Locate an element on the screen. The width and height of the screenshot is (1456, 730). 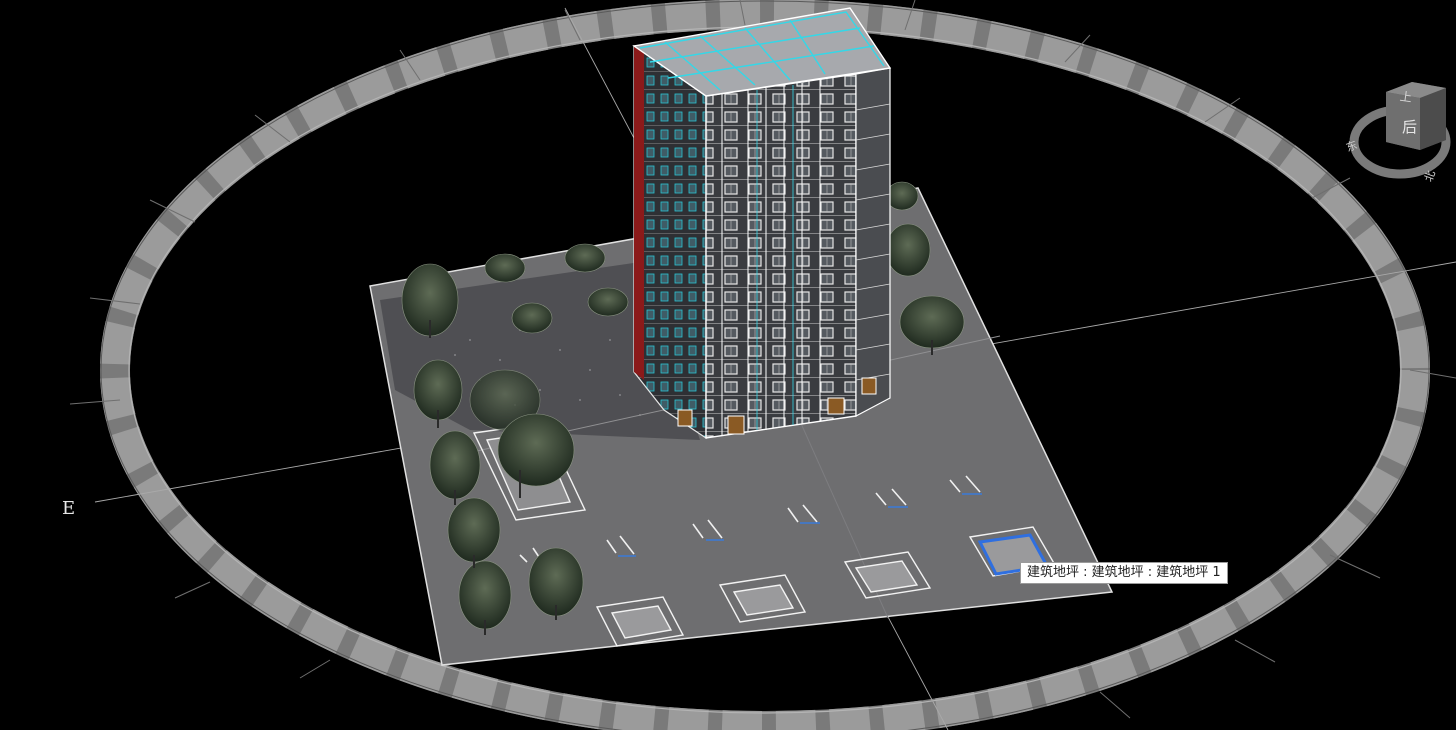
element-tooltip: 建筑地坪 : 建筑地坪 : 建筑地坪 1 is located at coordinates (1124, 573).